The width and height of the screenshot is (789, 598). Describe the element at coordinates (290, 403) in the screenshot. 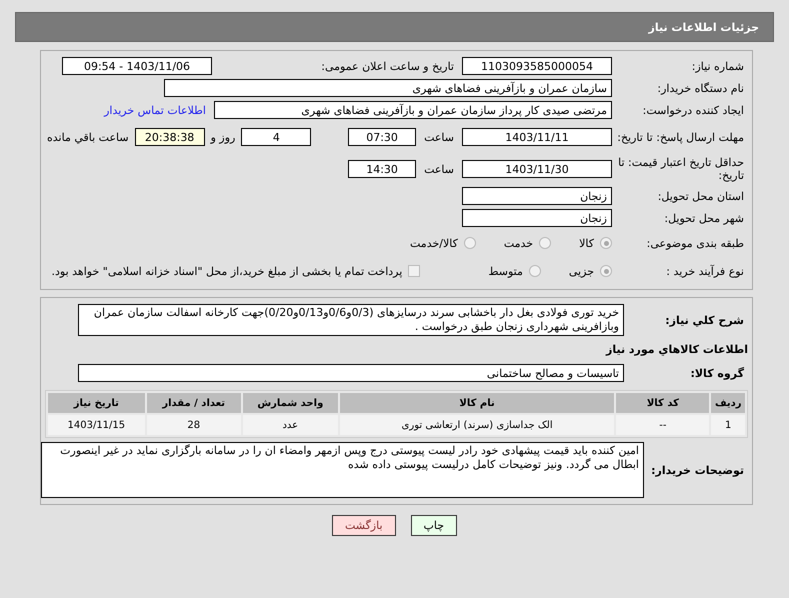

I see `column-header: واحد شمارش` at that location.